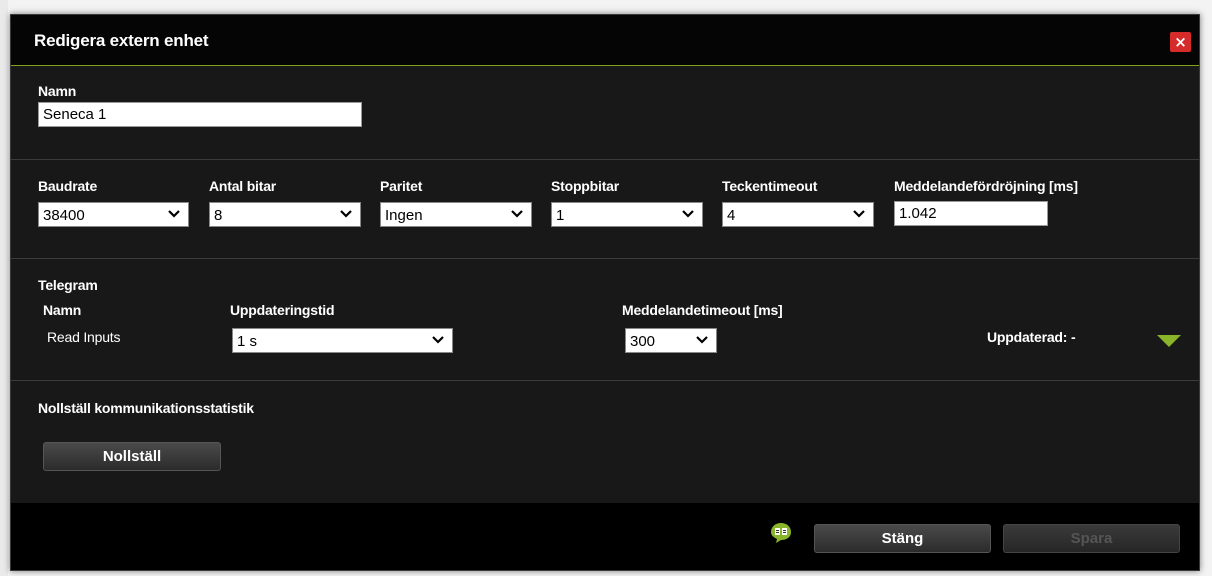 This screenshot has width=1212, height=576. I want to click on update-time-value: 1 s, so click(247, 341).